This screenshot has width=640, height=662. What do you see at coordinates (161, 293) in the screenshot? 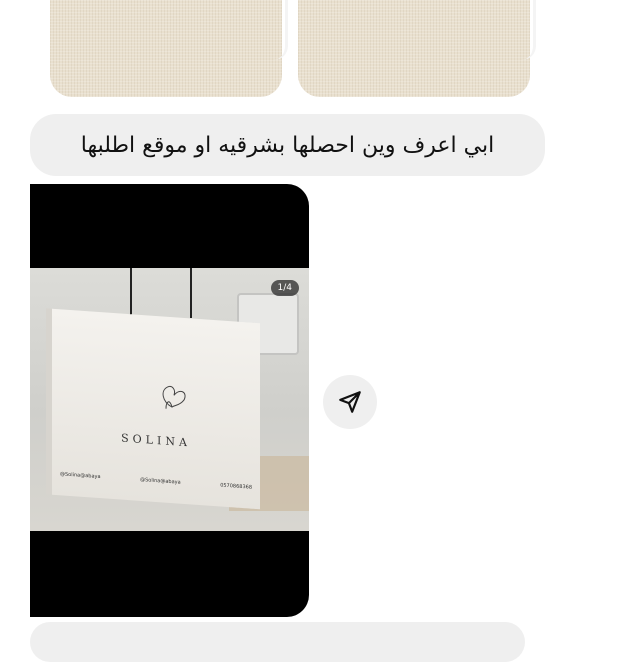
I see `box-hanger` at bounding box center [161, 293].